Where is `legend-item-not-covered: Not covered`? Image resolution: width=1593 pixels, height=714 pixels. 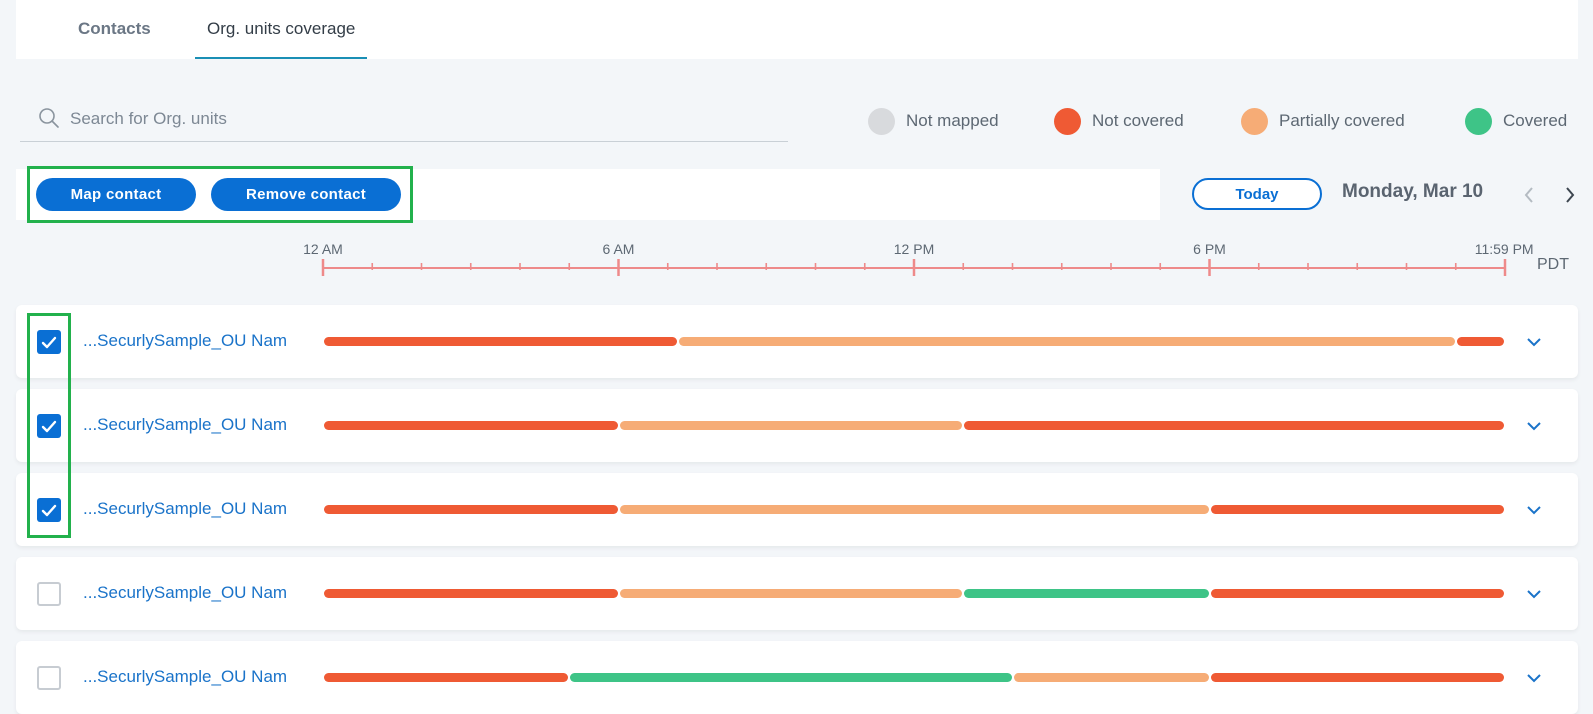
legend-item-not-covered: Not covered is located at coordinates (1119, 121).